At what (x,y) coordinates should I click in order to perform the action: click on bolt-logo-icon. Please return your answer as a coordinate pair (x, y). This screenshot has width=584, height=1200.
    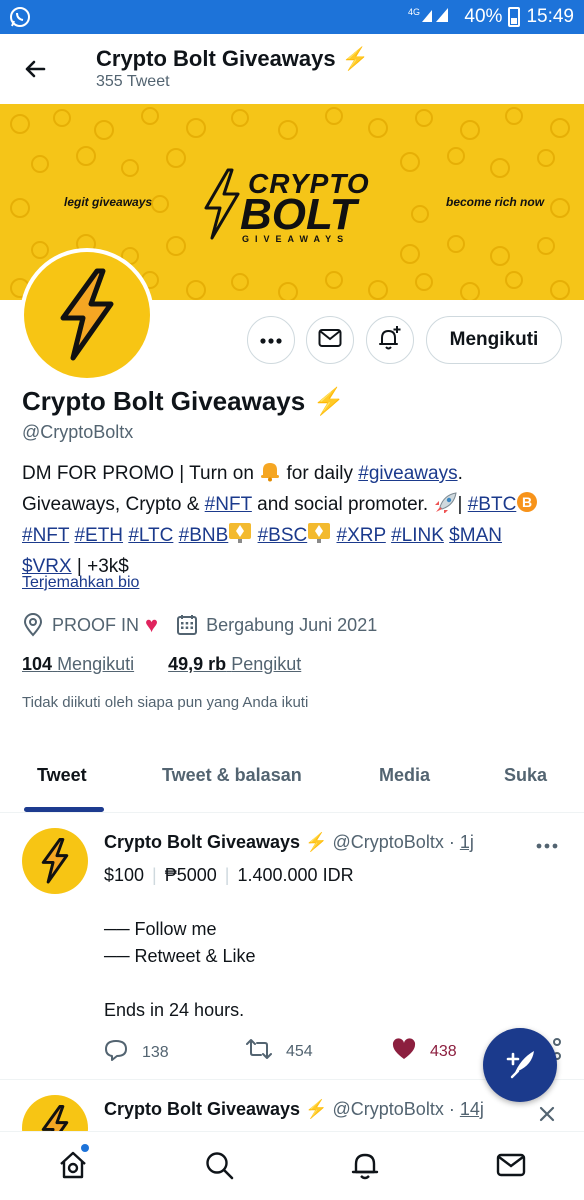
    Looking at the image, I should click on (222, 204).